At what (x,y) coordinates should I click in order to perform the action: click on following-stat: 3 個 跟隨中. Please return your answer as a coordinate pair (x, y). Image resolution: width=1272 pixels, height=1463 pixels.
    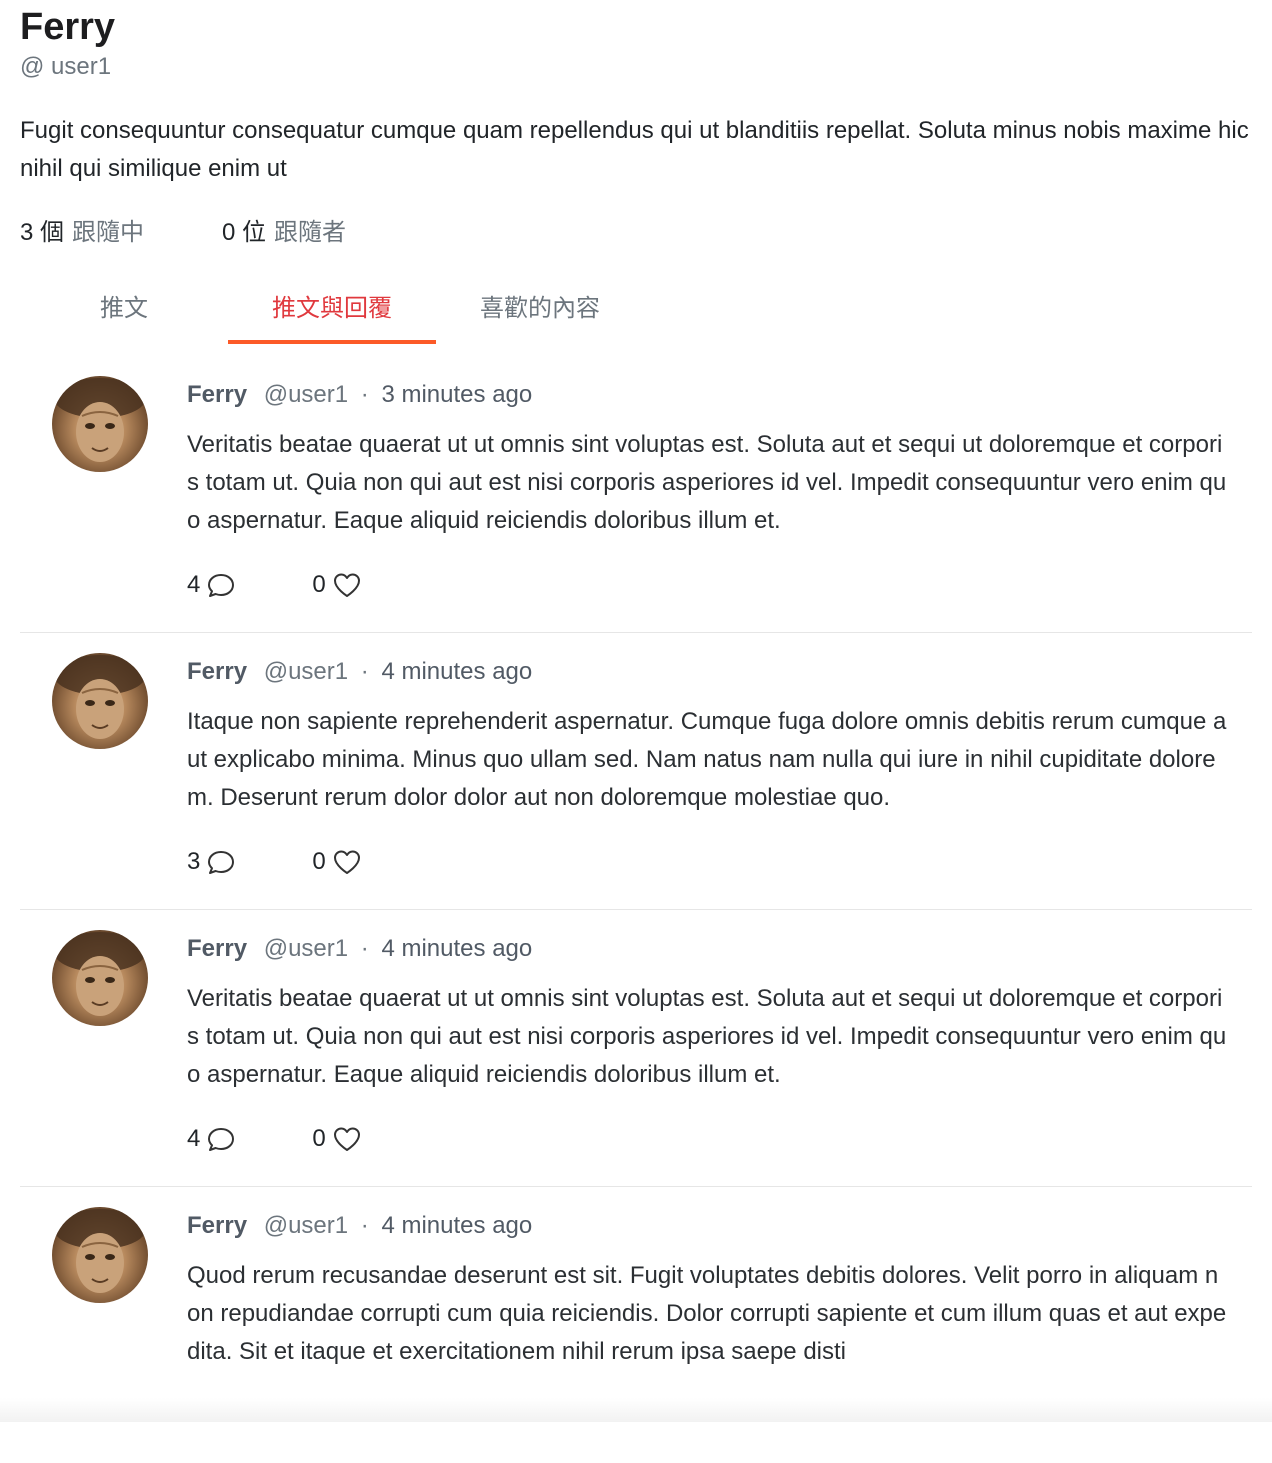
    Looking at the image, I should click on (82, 233).